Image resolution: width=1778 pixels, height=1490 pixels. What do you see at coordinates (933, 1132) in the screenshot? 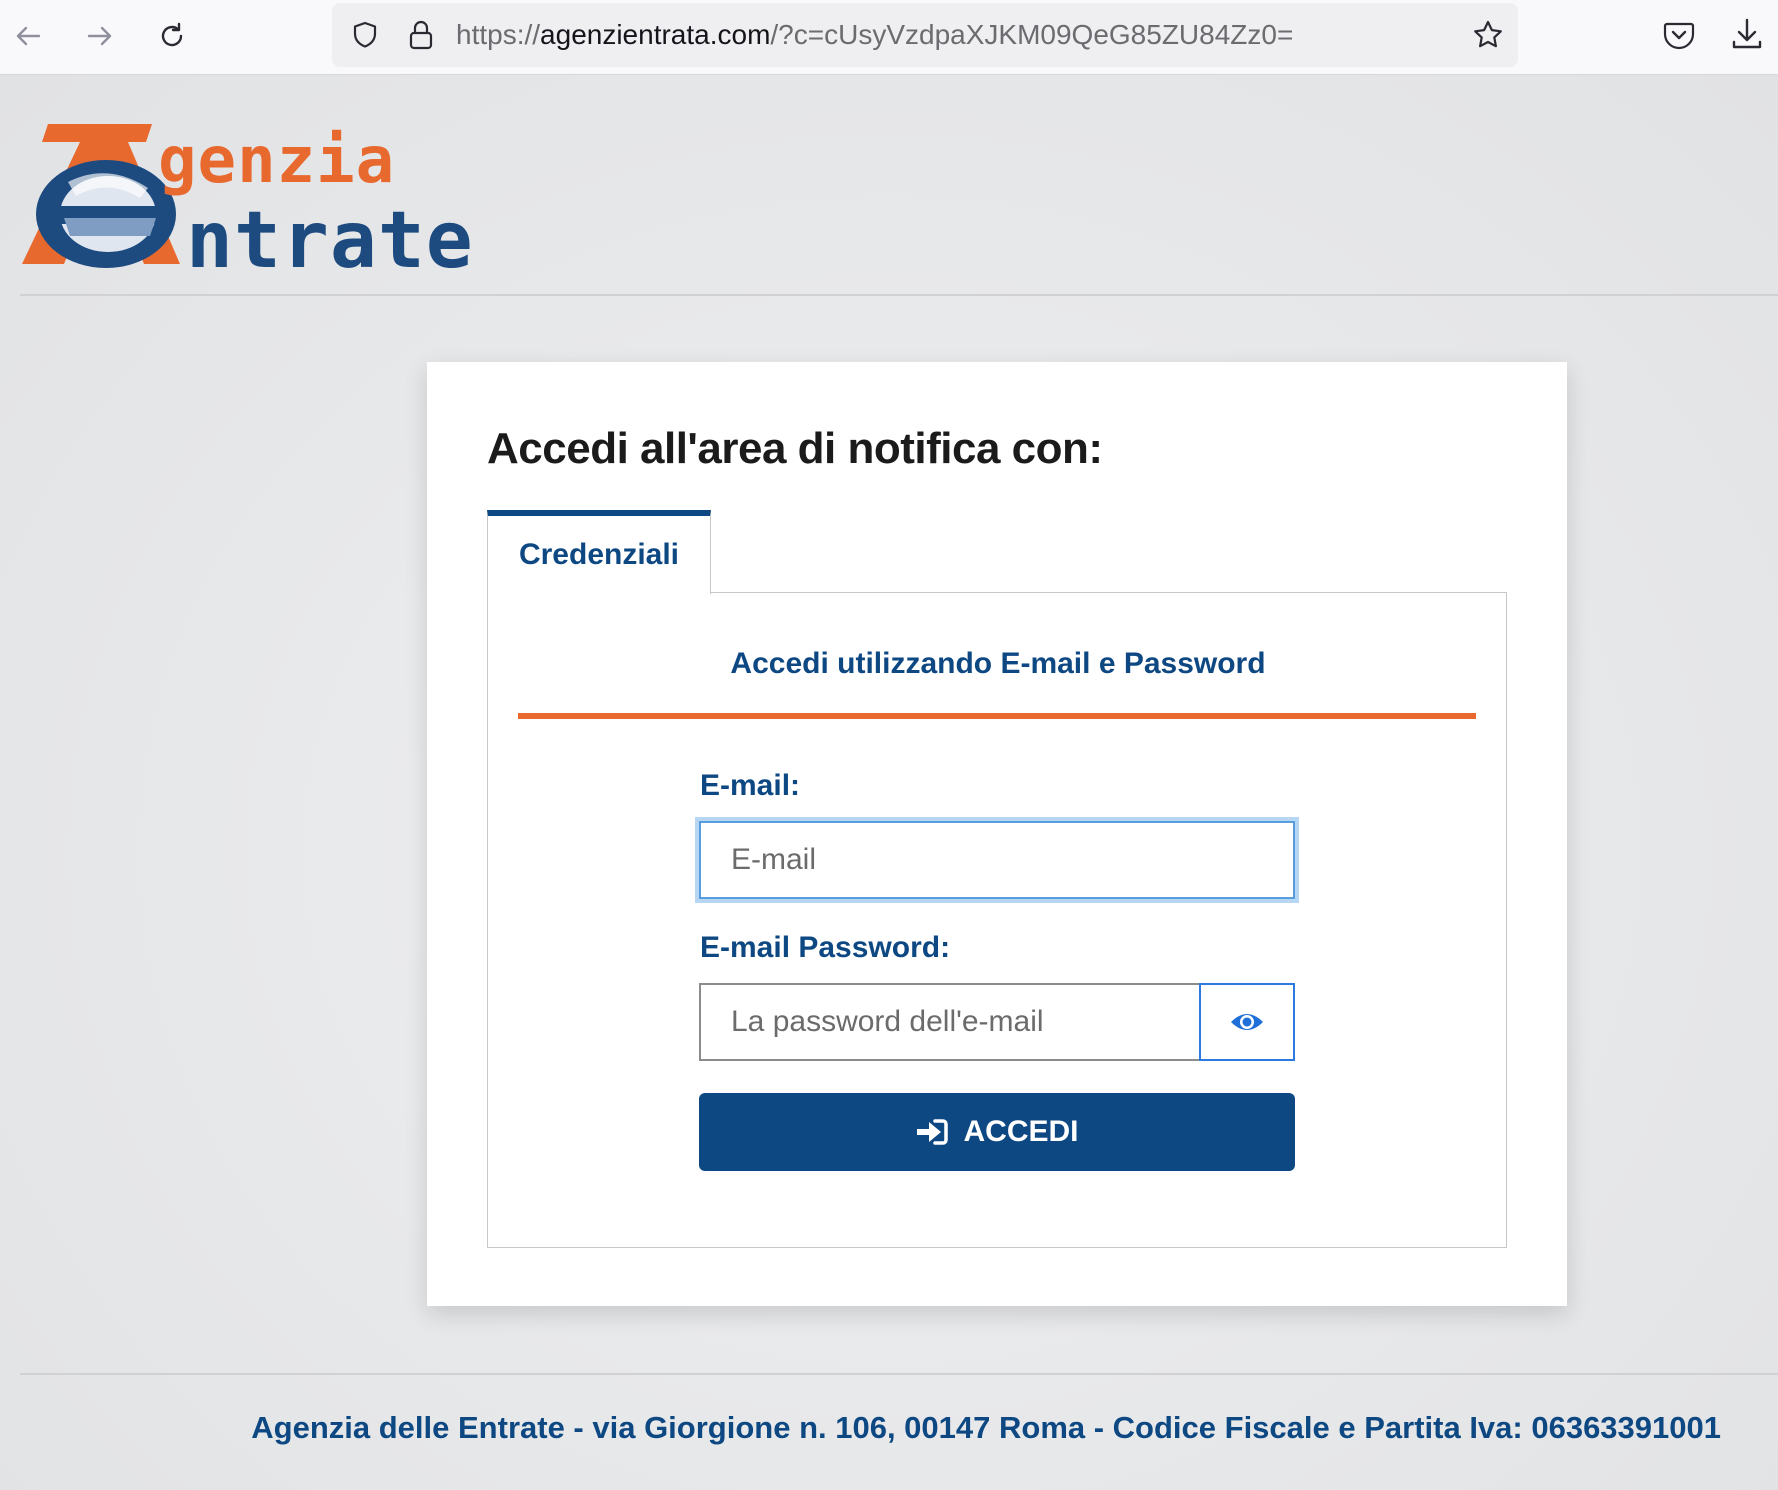
I see `sign-in-icon` at bounding box center [933, 1132].